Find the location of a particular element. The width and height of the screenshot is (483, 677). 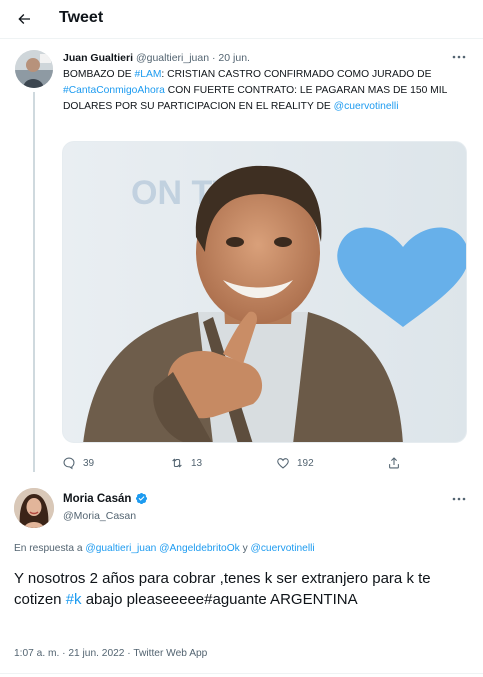

tweet-actions: 39 13 192 is located at coordinates (264, 464).